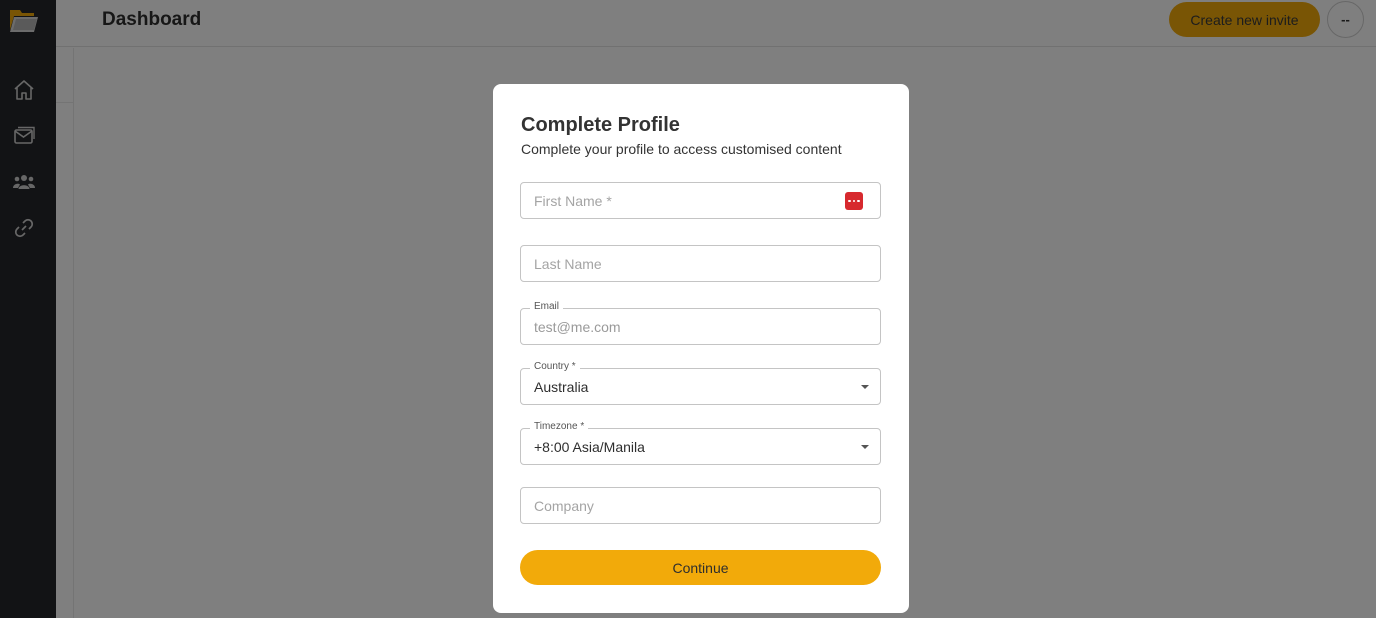  I want to click on password-manager-icon, so click(854, 201).